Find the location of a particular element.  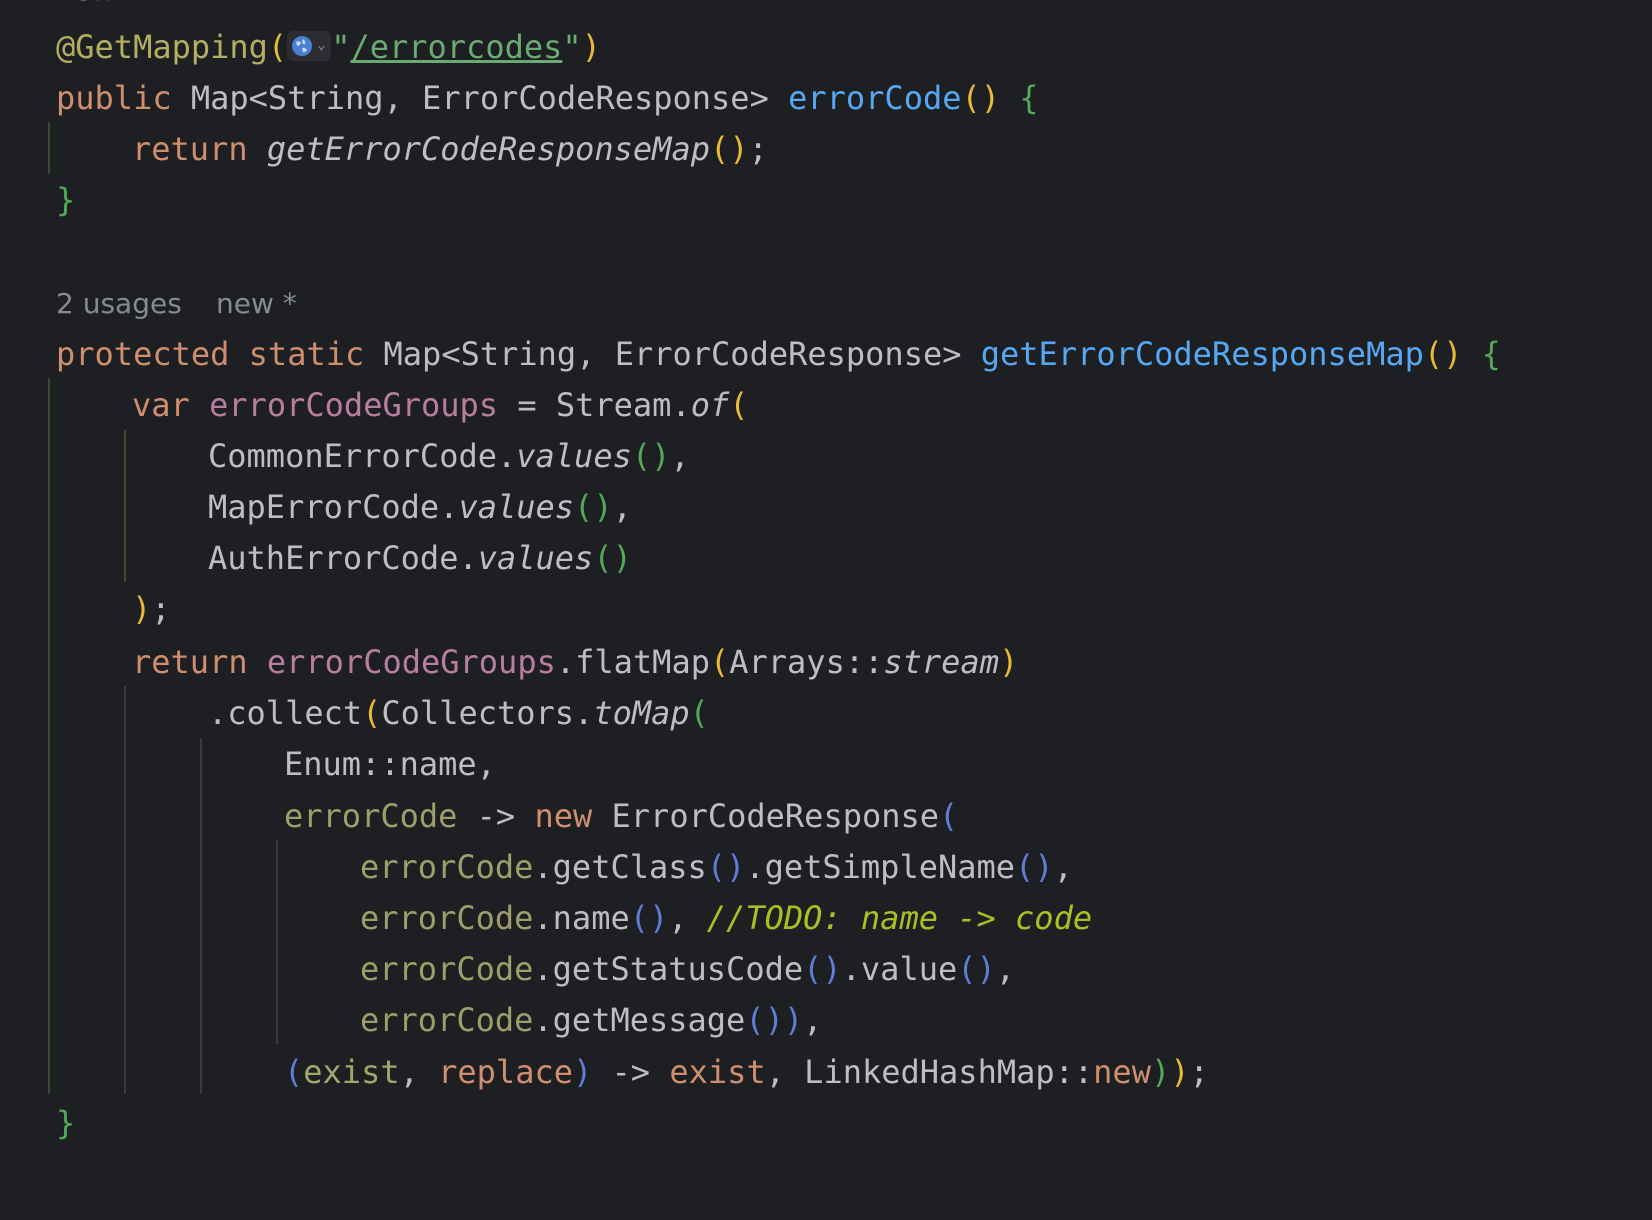

method-call: .getSimpleName is located at coordinates (880, 867).